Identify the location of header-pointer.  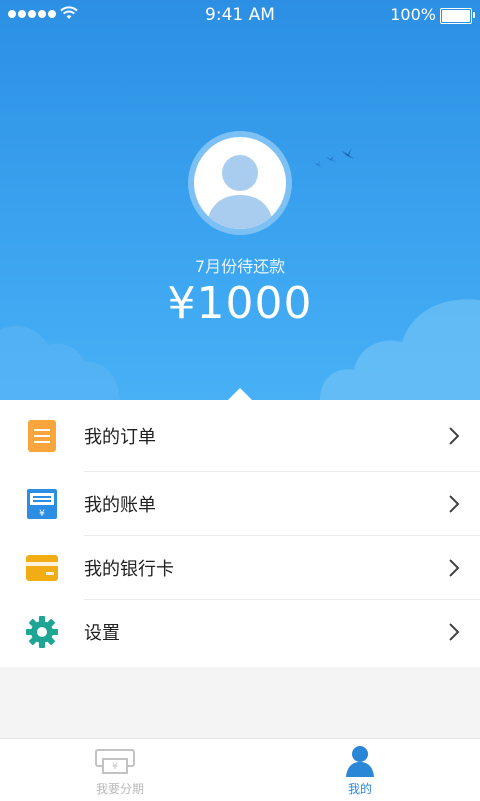
(240, 394).